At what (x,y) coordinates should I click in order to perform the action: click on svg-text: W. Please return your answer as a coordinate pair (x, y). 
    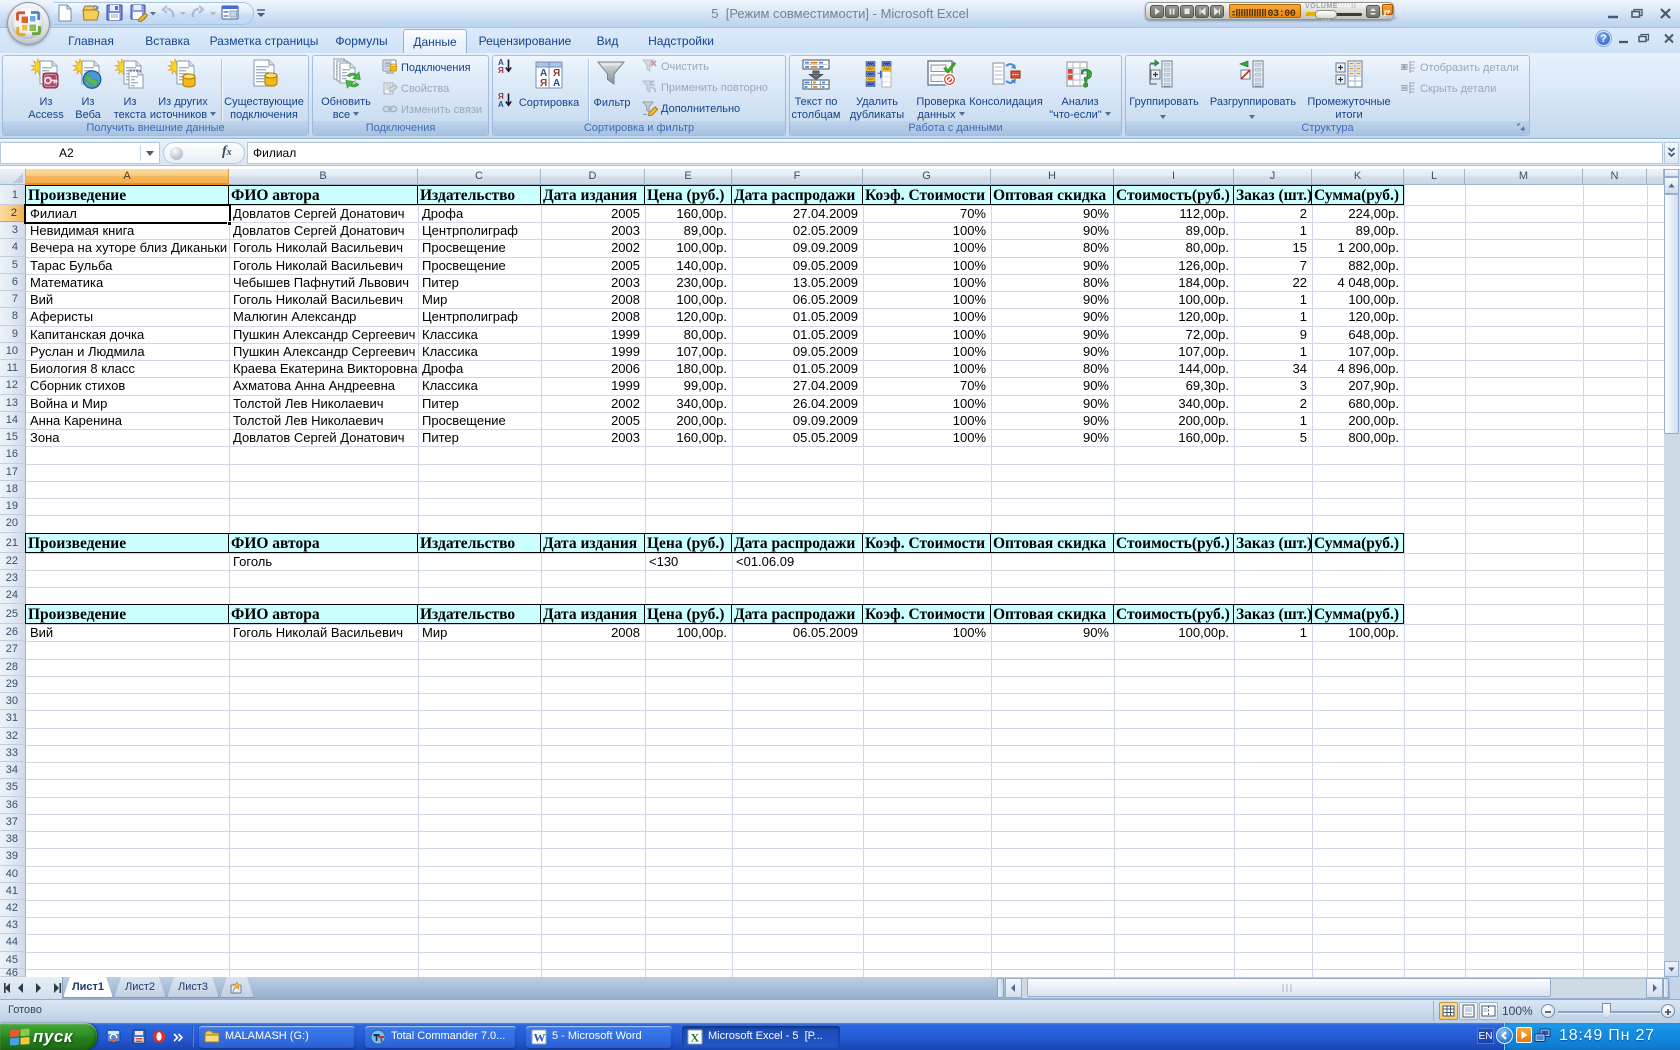
    Looking at the image, I should click on (540, 1038).